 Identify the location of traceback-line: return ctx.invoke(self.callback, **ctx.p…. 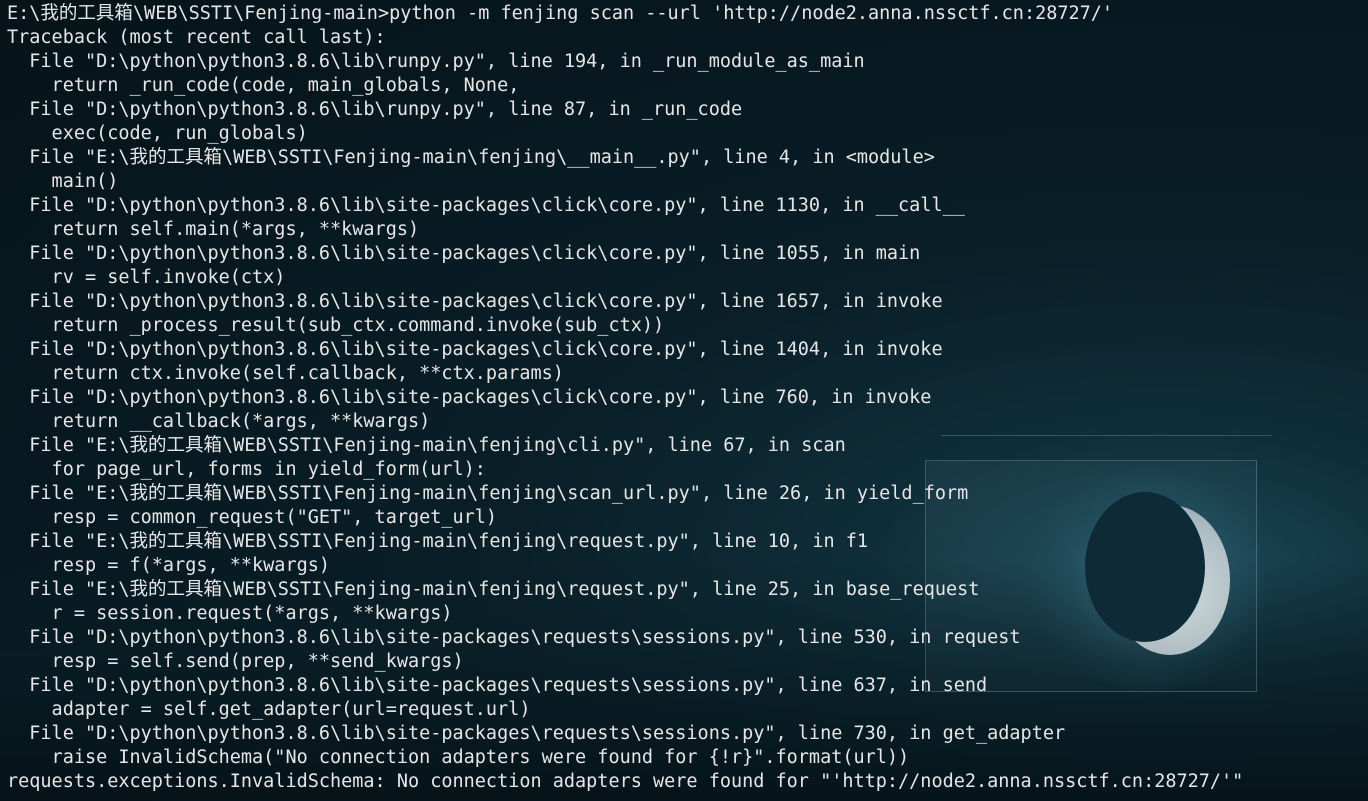
(285, 373).